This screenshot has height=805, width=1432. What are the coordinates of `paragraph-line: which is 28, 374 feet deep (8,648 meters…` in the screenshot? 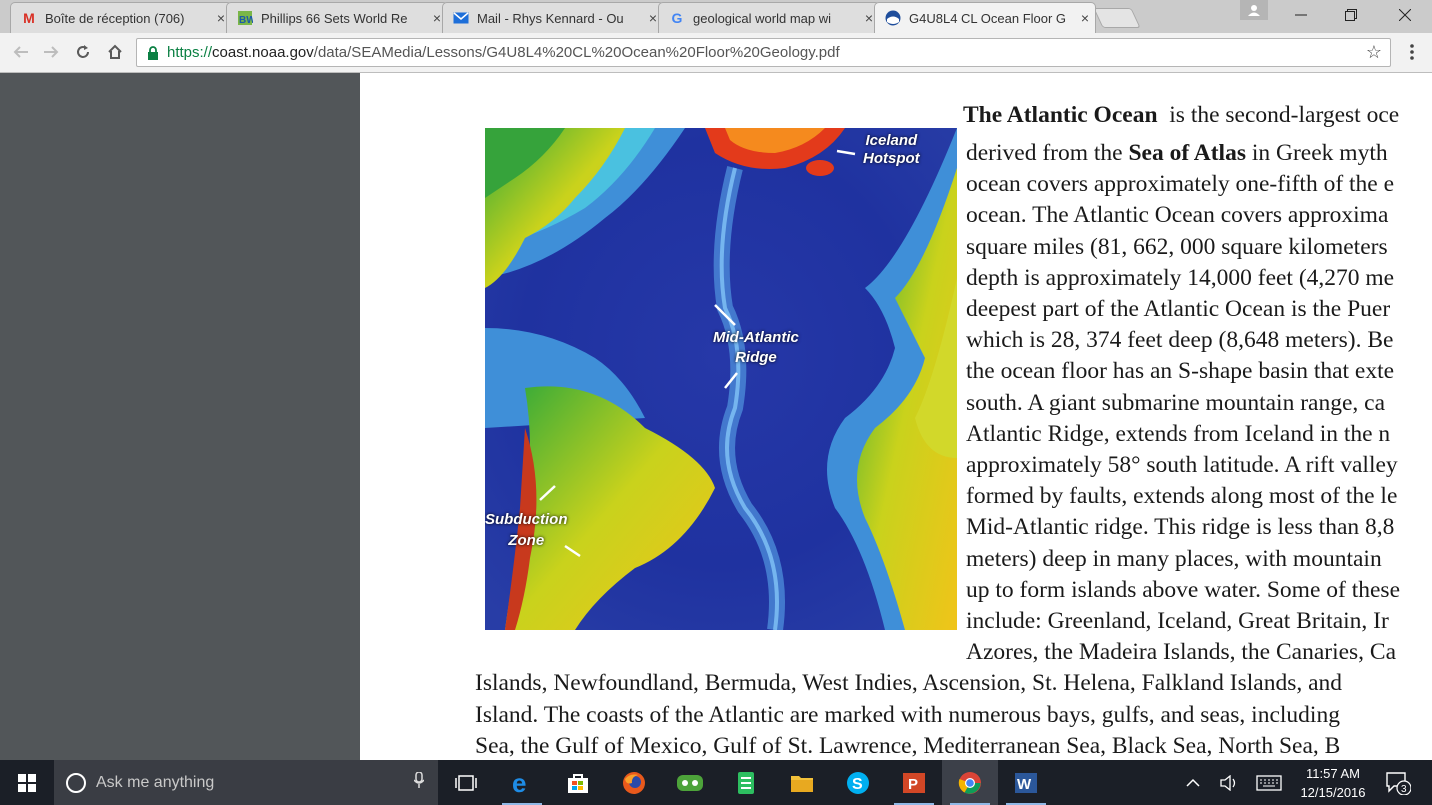 It's located at (1180, 340).